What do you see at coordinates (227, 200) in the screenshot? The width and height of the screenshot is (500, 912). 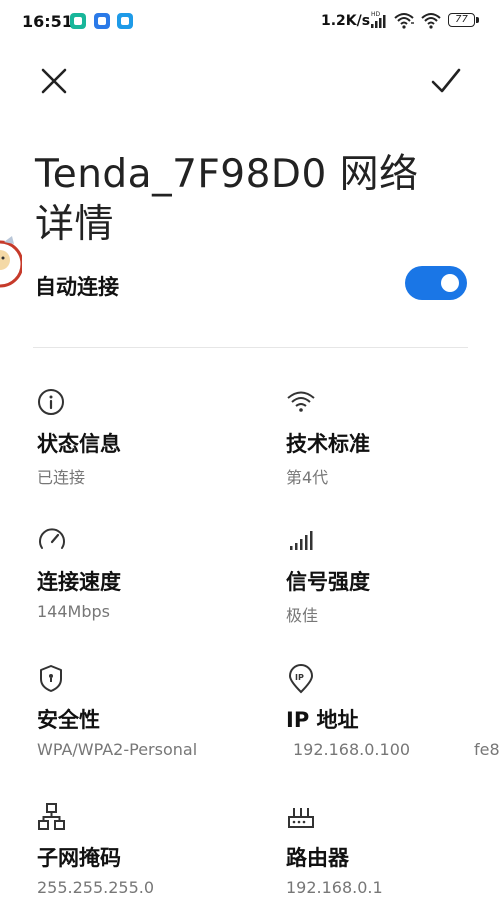 I see `page-title: Tenda_7F98D0 网络详情` at bounding box center [227, 200].